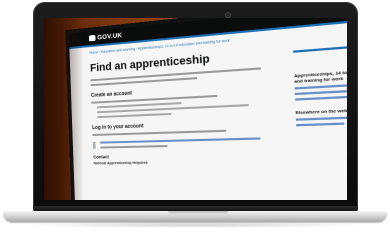 The image size is (390, 240). Describe the element at coordinates (64, 109) in the screenshot. I see `display-vignette` at that location.